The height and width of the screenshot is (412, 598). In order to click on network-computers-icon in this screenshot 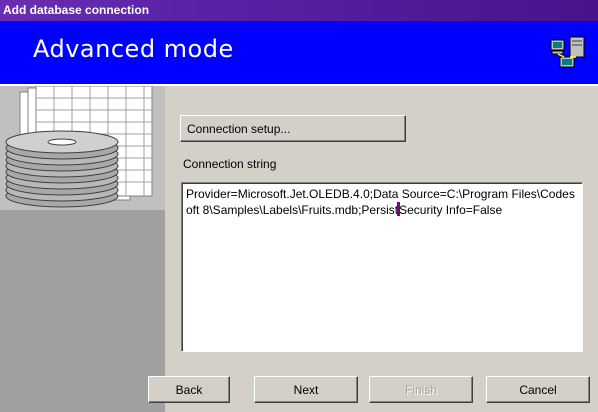, I will do `click(567, 52)`.